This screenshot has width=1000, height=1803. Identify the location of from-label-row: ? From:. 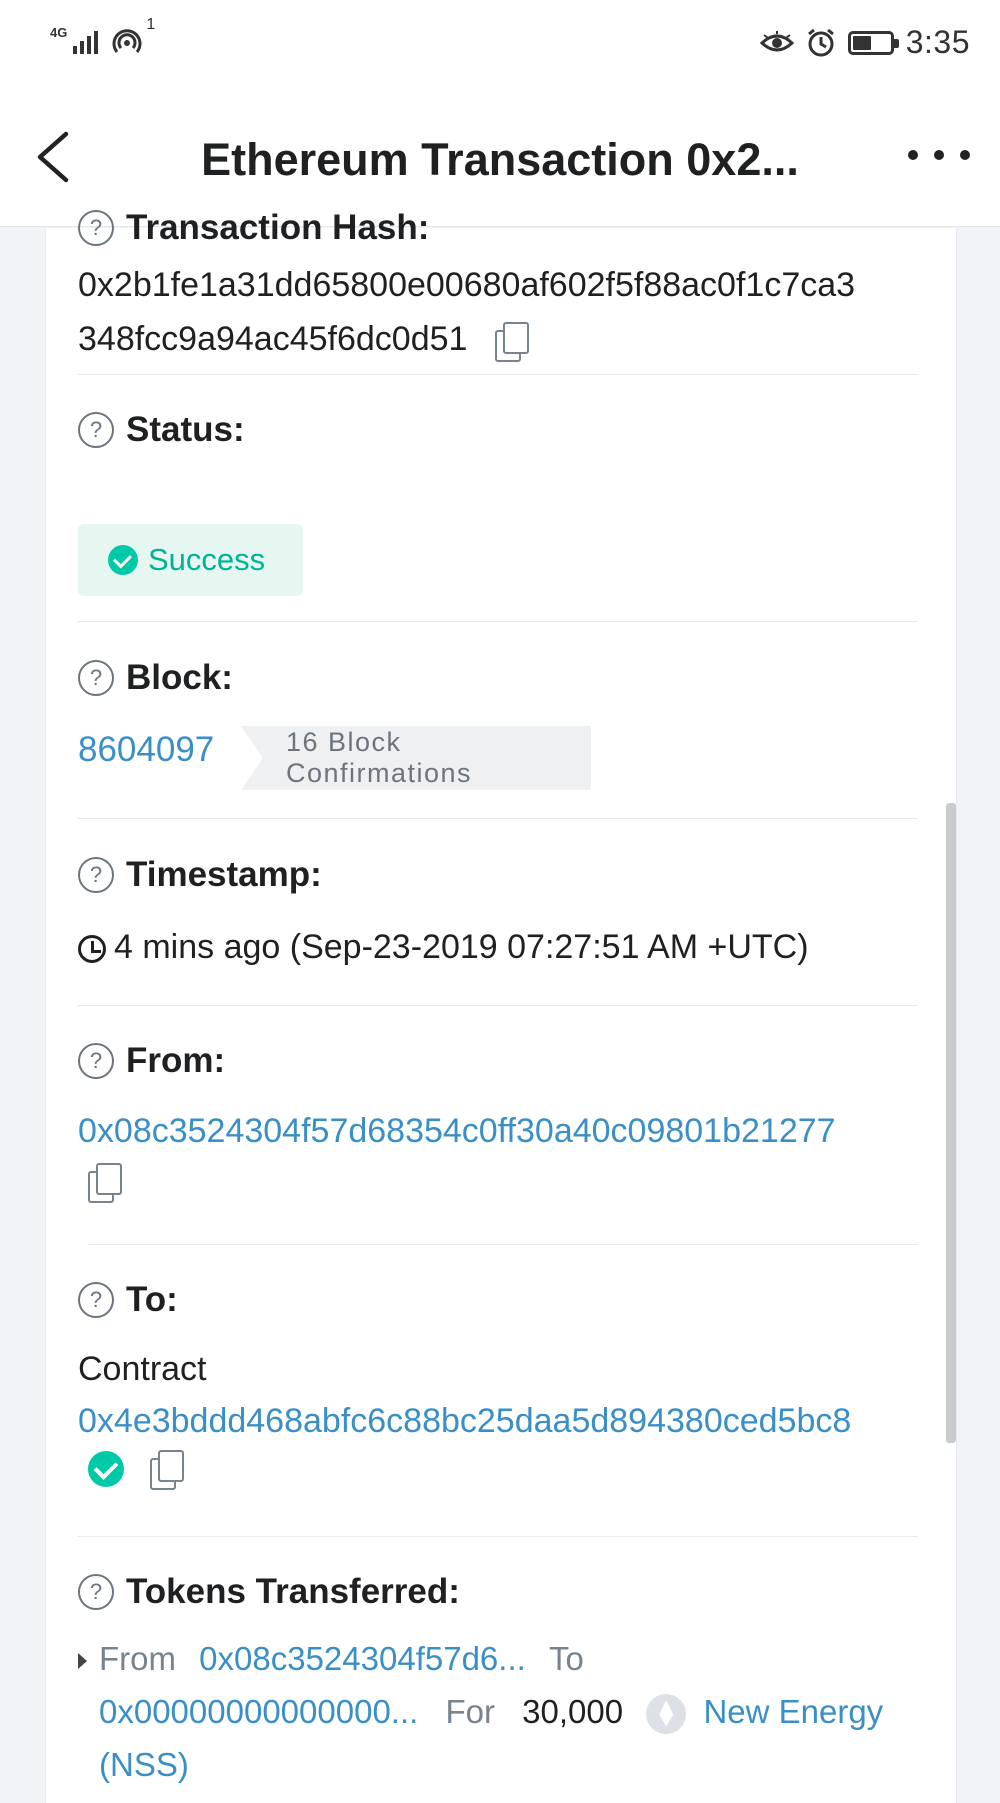
(151, 1061).